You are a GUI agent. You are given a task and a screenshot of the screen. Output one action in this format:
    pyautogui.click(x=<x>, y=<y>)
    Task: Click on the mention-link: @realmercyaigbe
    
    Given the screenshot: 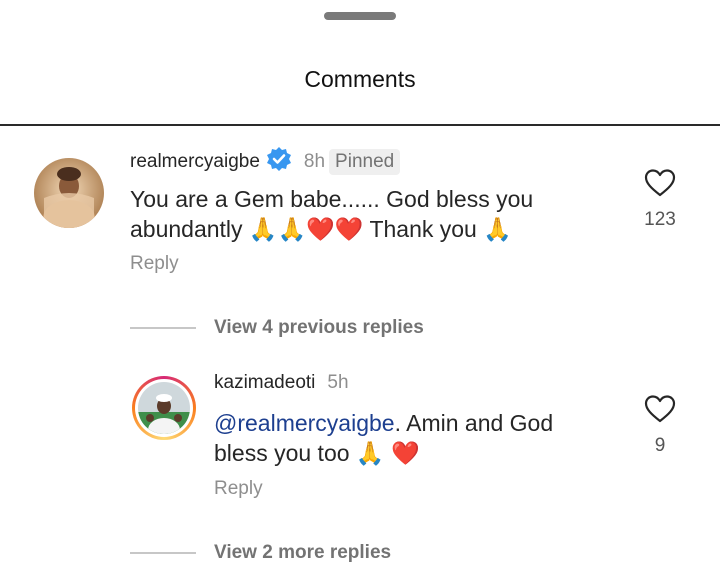 What is the action you would take?
    pyautogui.click(x=304, y=423)
    